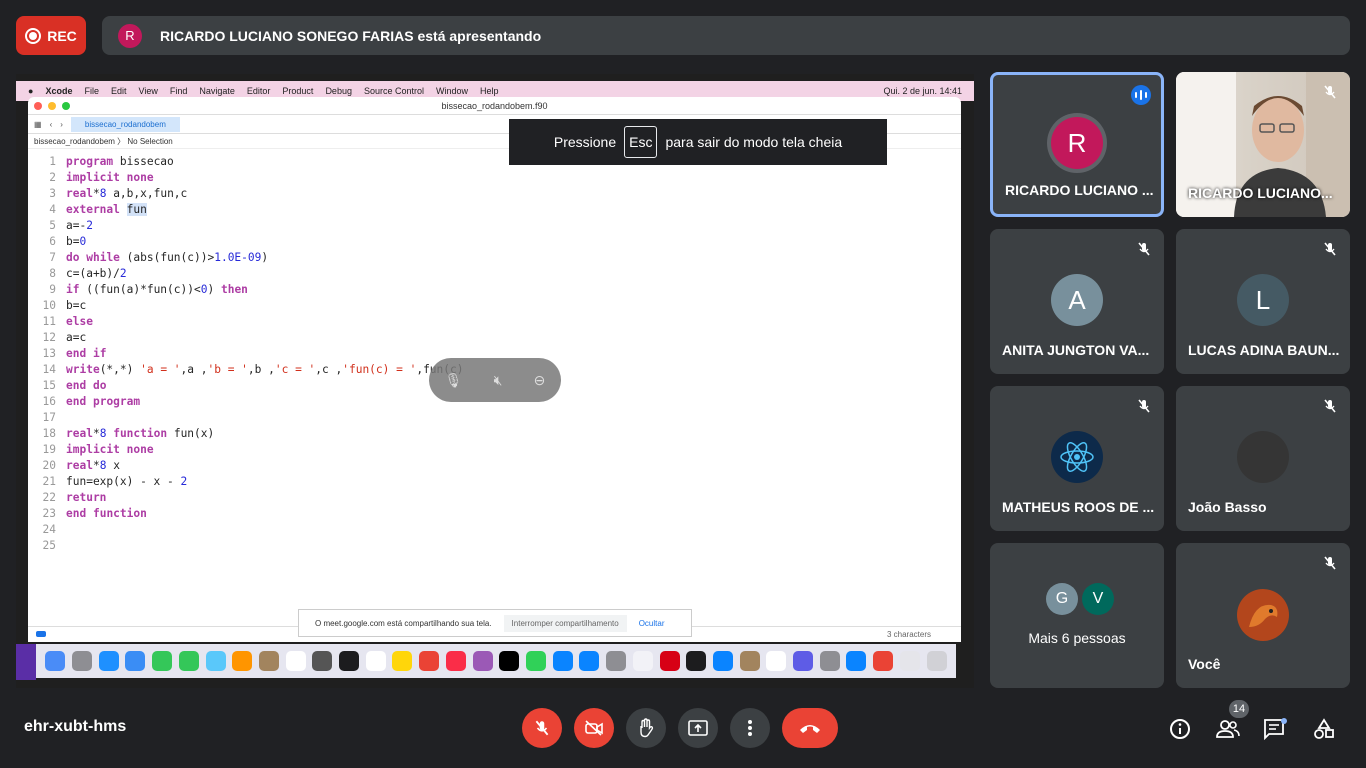  Describe the element at coordinates (86, 353) in the screenshot. I see `code-text: end if` at that location.